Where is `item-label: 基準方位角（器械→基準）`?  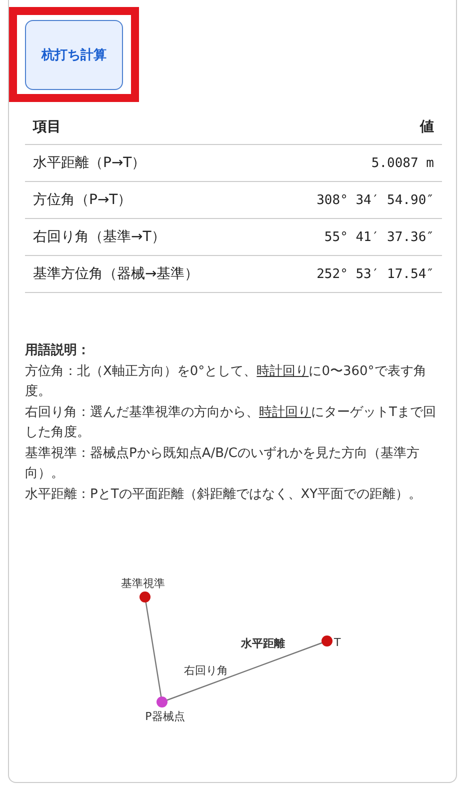
item-label: 基準方位角（器械→基準） is located at coordinates (116, 274).